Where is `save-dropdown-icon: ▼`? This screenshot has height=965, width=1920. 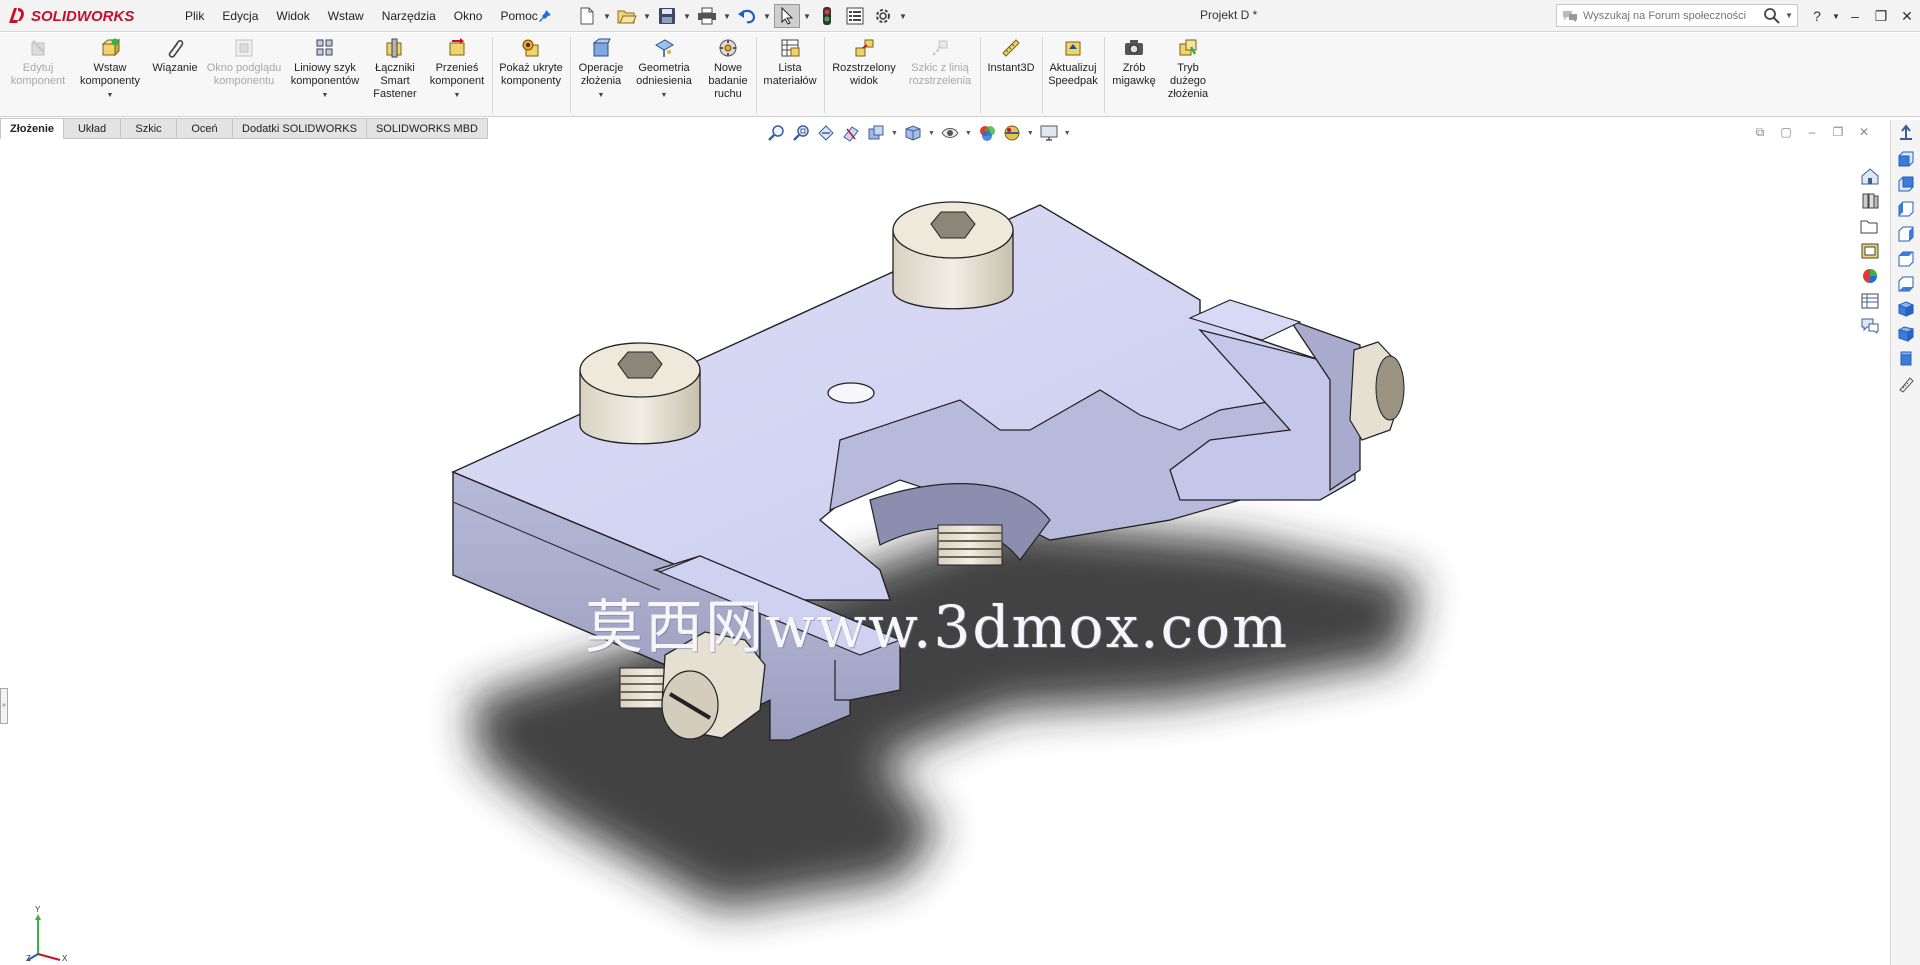
save-dropdown-icon: ▼ is located at coordinates (687, 16).